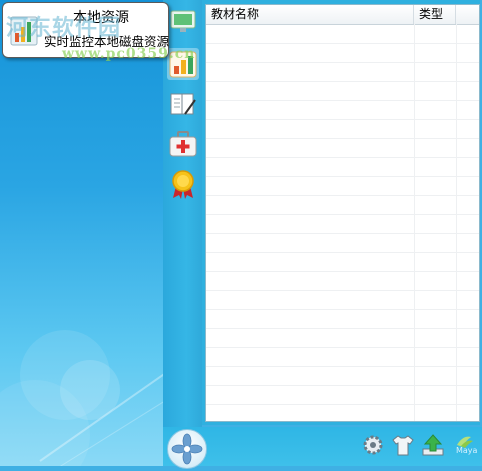 This screenshot has height=471, width=482. I want to click on award-medal-icon, so click(183, 184).